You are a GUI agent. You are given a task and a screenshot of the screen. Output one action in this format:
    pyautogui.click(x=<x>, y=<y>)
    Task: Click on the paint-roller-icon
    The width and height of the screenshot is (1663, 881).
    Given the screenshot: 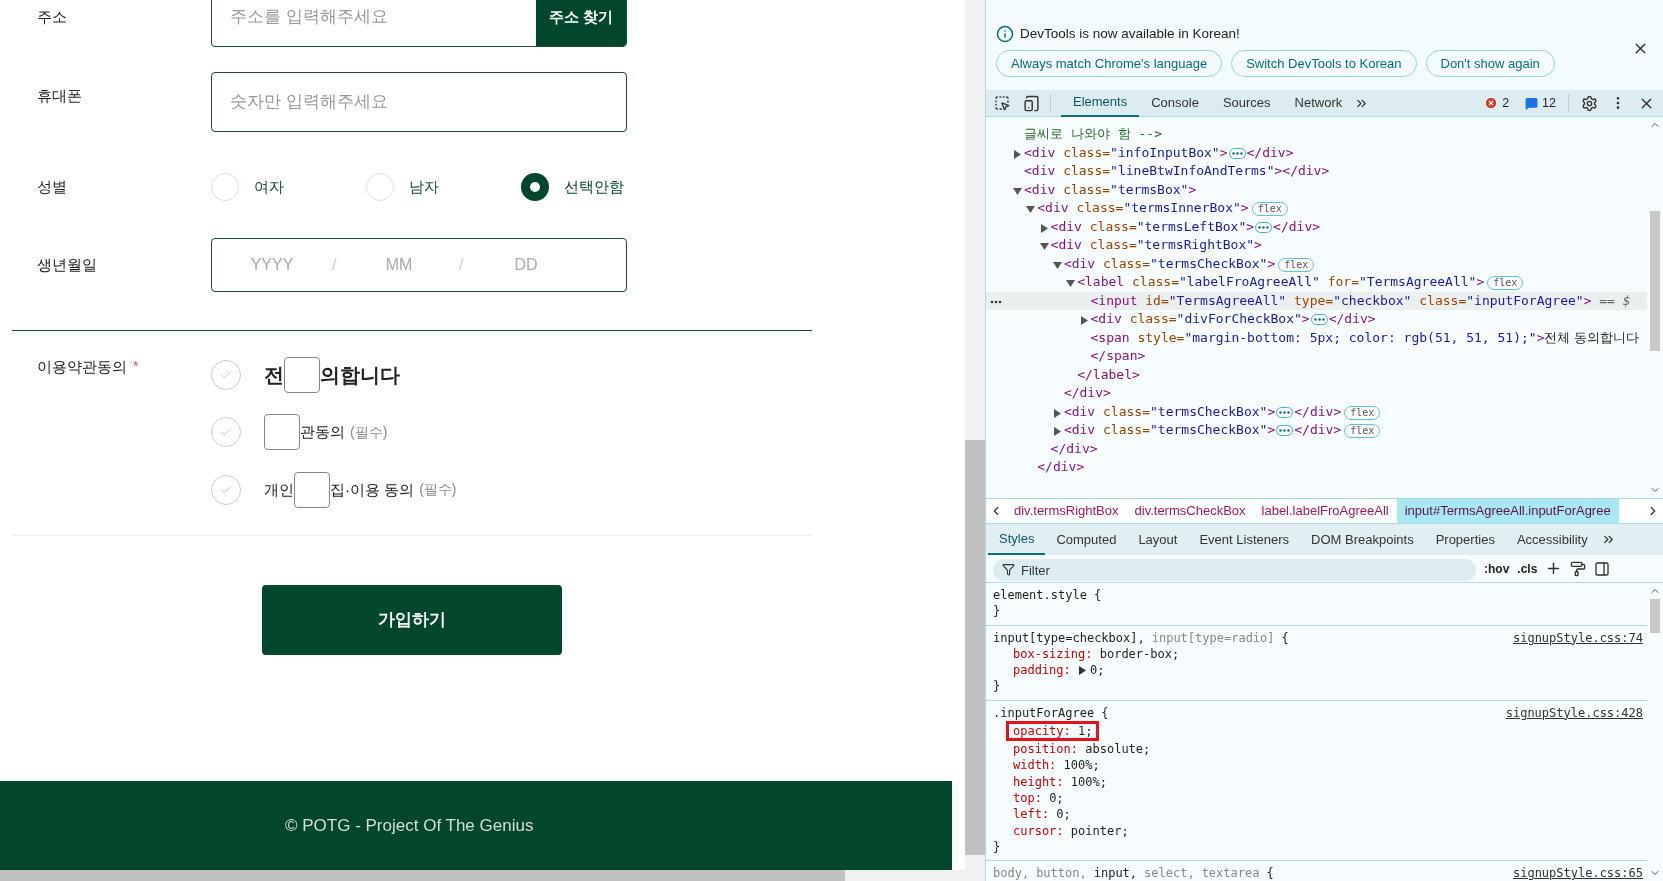 What is the action you would take?
    pyautogui.click(x=1578, y=568)
    